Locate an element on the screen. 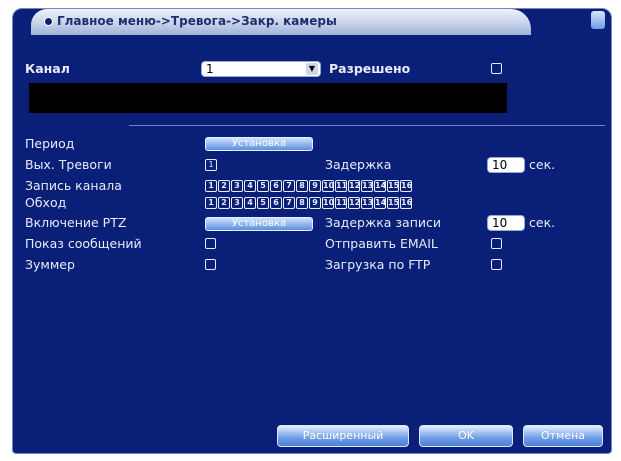 The height and width of the screenshot is (461, 621). close-button is located at coordinates (598, 20).